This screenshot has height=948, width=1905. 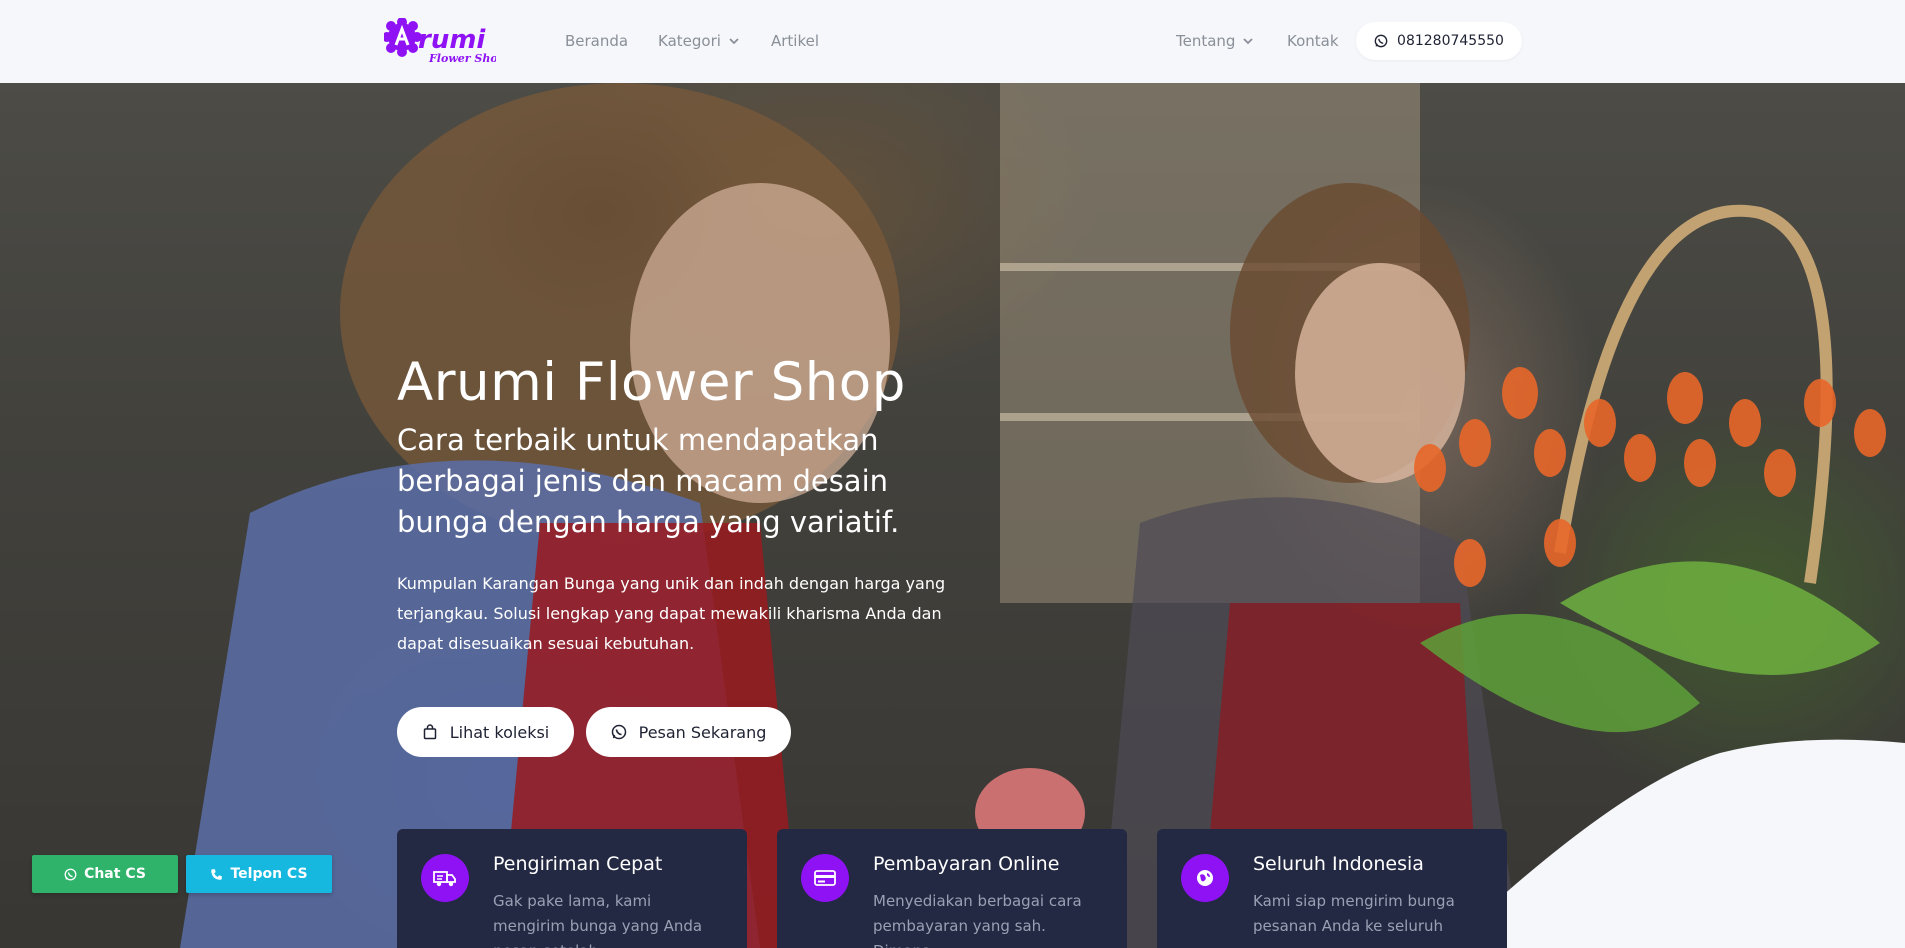 I want to click on tulips-decoration, so click(x=1650, y=477).